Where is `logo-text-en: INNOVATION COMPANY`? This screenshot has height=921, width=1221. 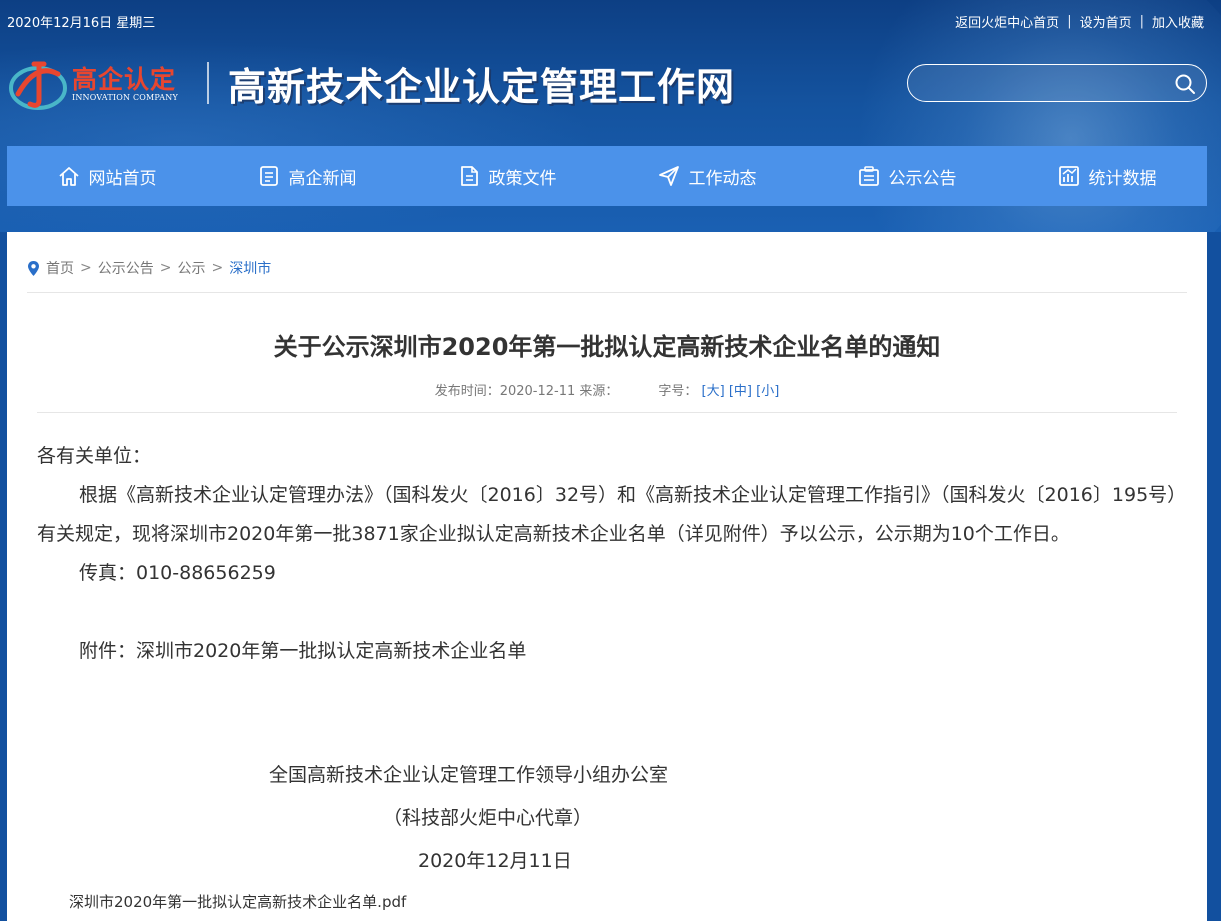 logo-text-en: INNOVATION COMPANY is located at coordinates (125, 97).